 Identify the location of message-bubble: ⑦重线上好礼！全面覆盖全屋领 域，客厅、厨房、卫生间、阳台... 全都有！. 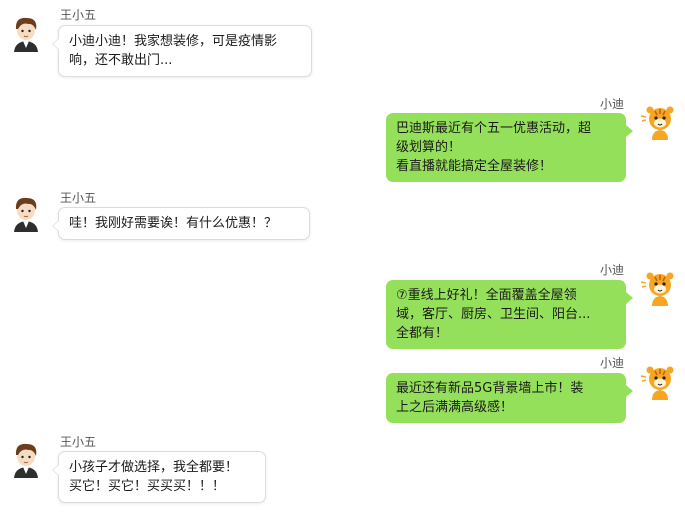
(509, 314).